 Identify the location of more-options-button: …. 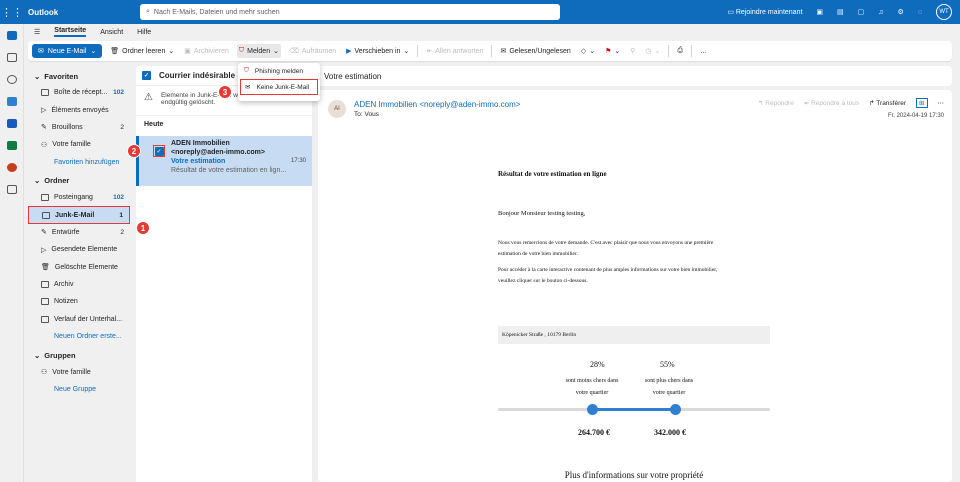
(703, 51).